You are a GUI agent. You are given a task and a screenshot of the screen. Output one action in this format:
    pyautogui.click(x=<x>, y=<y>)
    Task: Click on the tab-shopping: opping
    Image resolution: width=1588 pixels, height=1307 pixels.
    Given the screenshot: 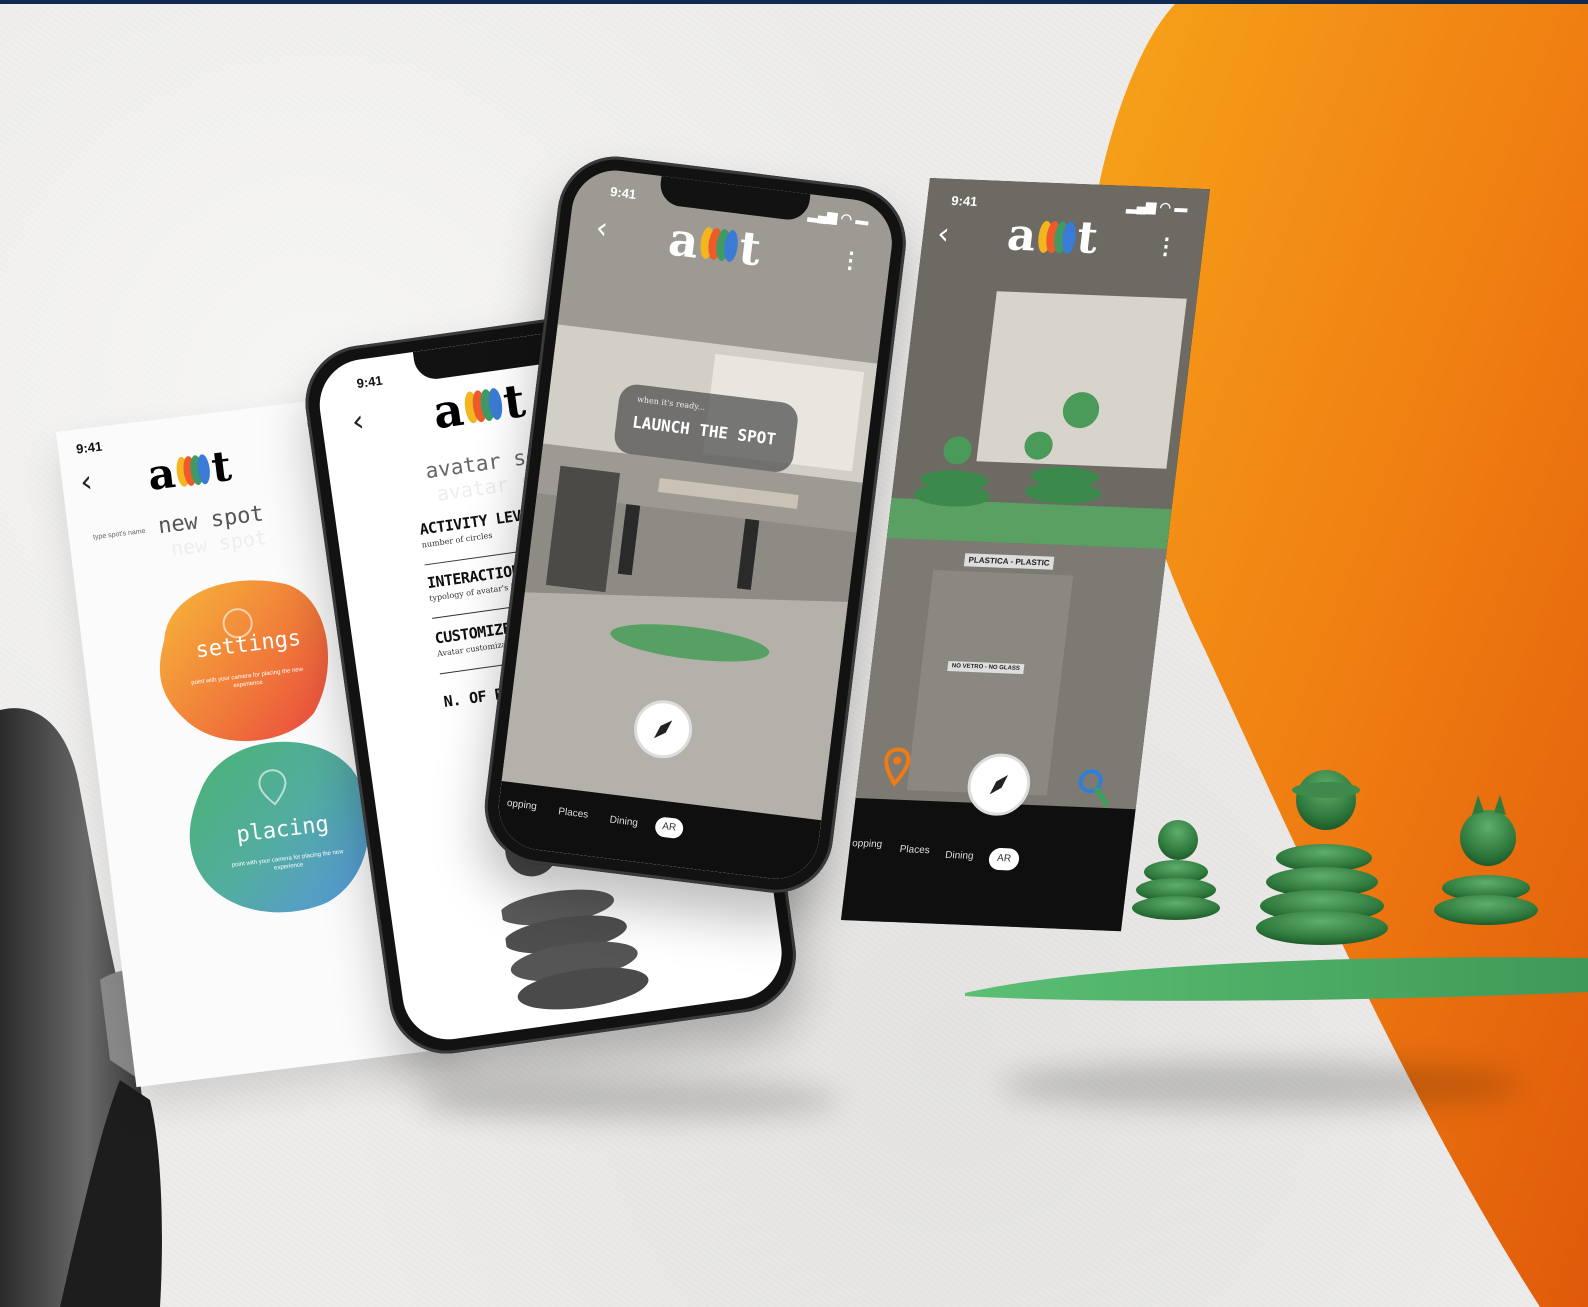 What is the action you would take?
    pyautogui.click(x=866, y=844)
    